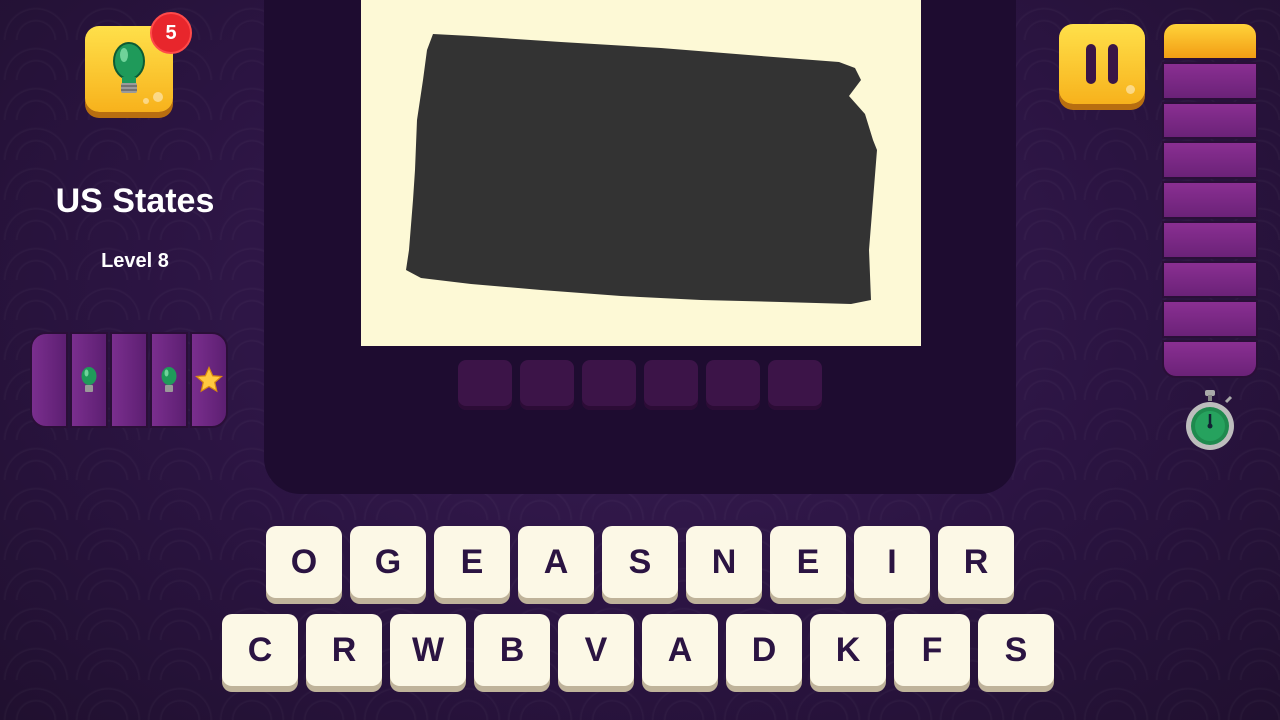 The image size is (1280, 720). What do you see at coordinates (135, 201) in the screenshot?
I see `category-title: US States` at bounding box center [135, 201].